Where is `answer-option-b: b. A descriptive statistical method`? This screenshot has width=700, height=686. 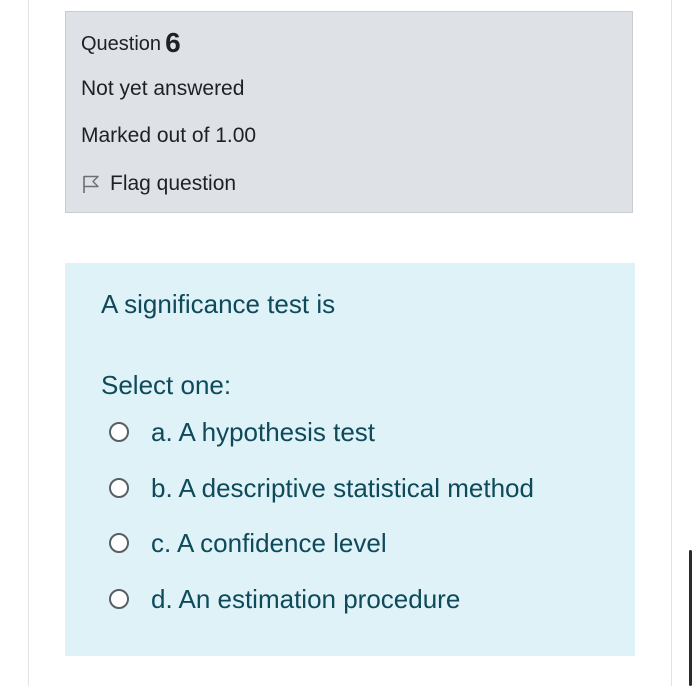 answer-option-b: b. A descriptive statistical method is located at coordinates (321, 488).